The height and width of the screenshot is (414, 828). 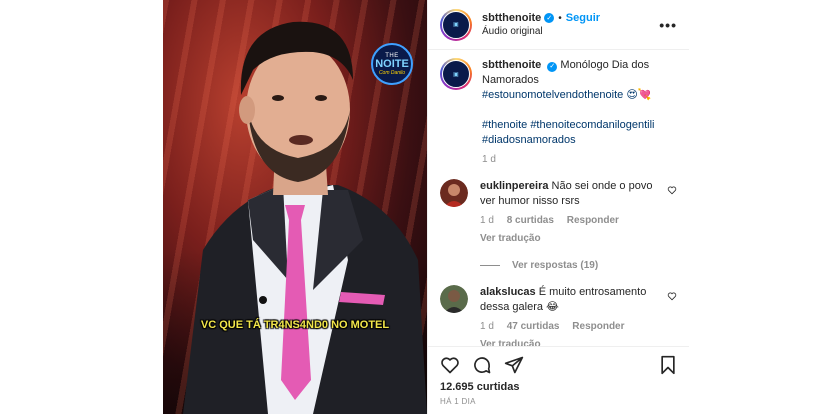 What do you see at coordinates (583, 18) in the screenshot?
I see `follow-button: Seguir` at bounding box center [583, 18].